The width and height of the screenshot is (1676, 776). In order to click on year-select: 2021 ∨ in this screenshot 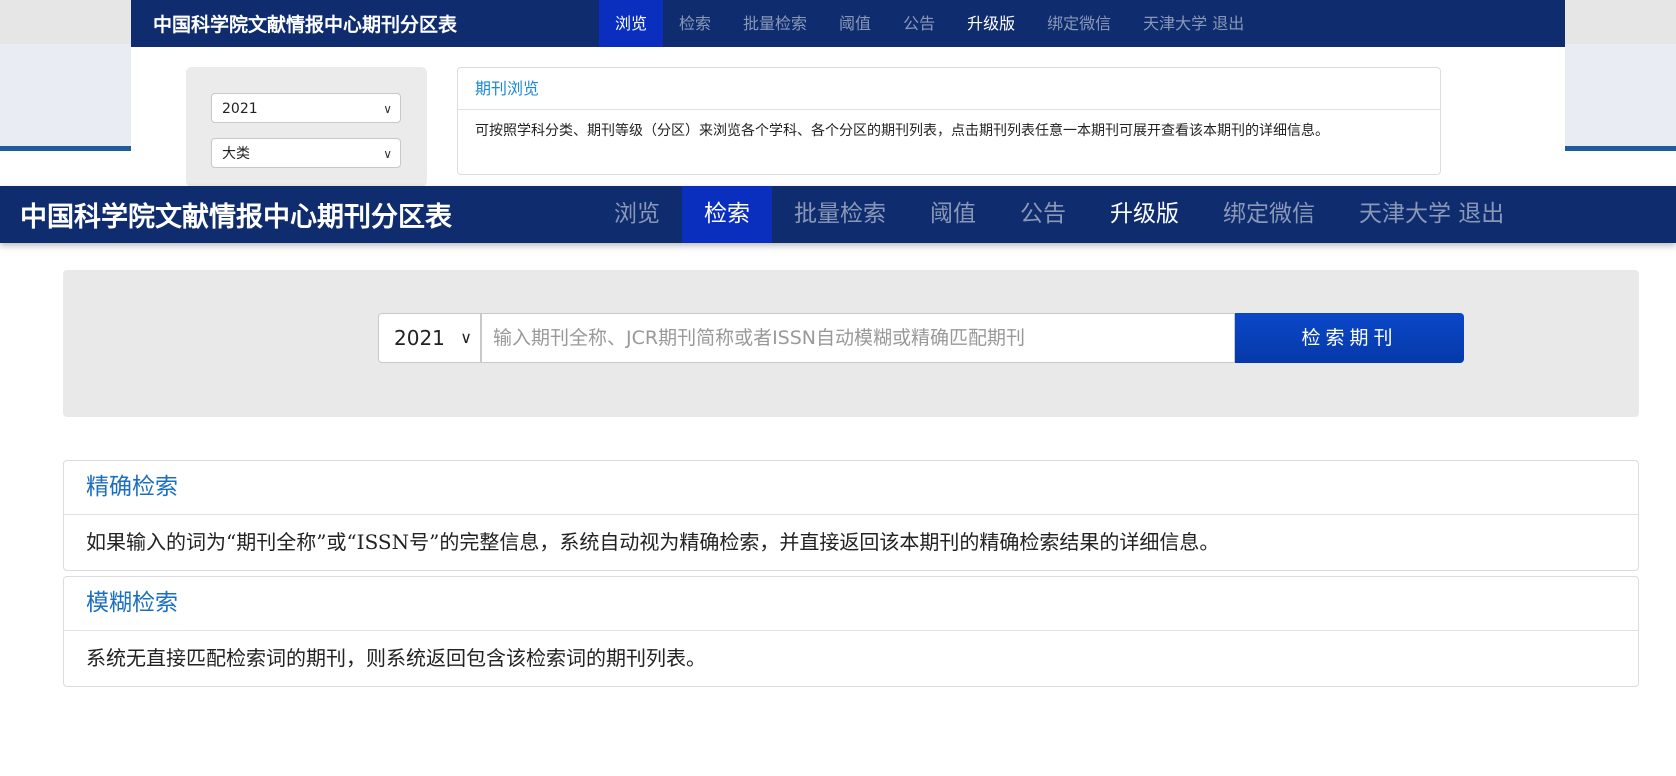, I will do `click(429, 338)`.